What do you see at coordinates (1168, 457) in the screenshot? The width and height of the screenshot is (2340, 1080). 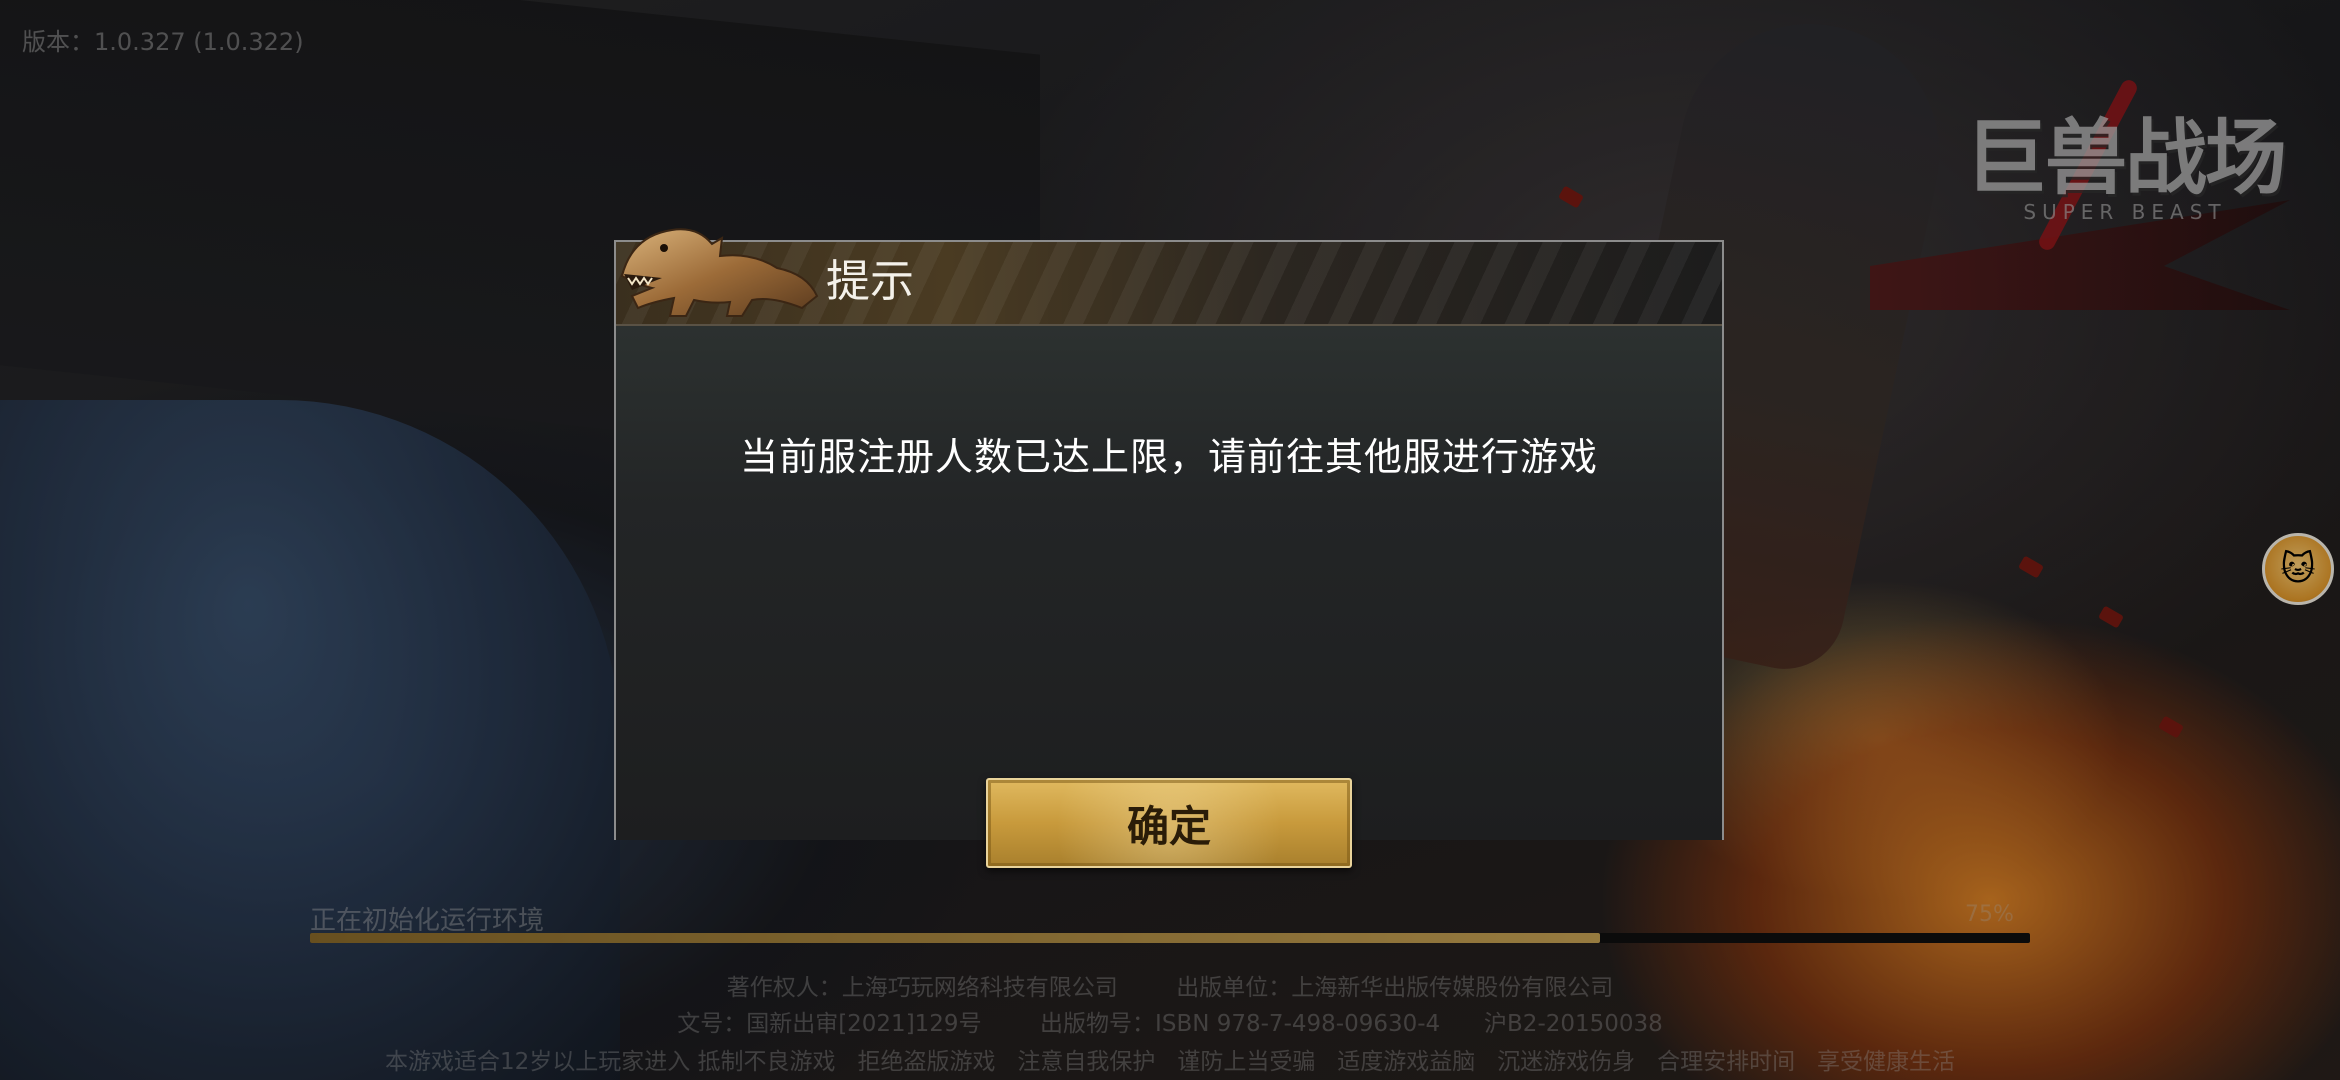 I see `dialog-message: 当前服注册人数已达上限，请前往其他服进行游戏` at bounding box center [1168, 457].